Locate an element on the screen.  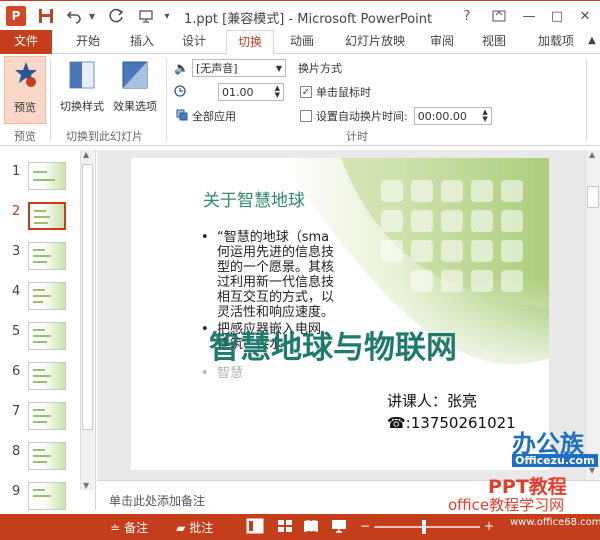
tab-insert: 插入 is located at coordinates (142, 42).